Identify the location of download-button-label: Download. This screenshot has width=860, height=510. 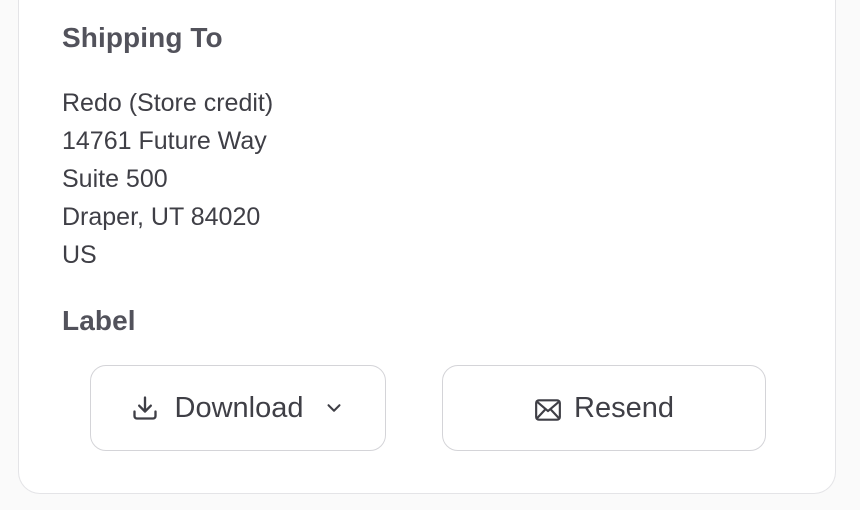
(239, 407).